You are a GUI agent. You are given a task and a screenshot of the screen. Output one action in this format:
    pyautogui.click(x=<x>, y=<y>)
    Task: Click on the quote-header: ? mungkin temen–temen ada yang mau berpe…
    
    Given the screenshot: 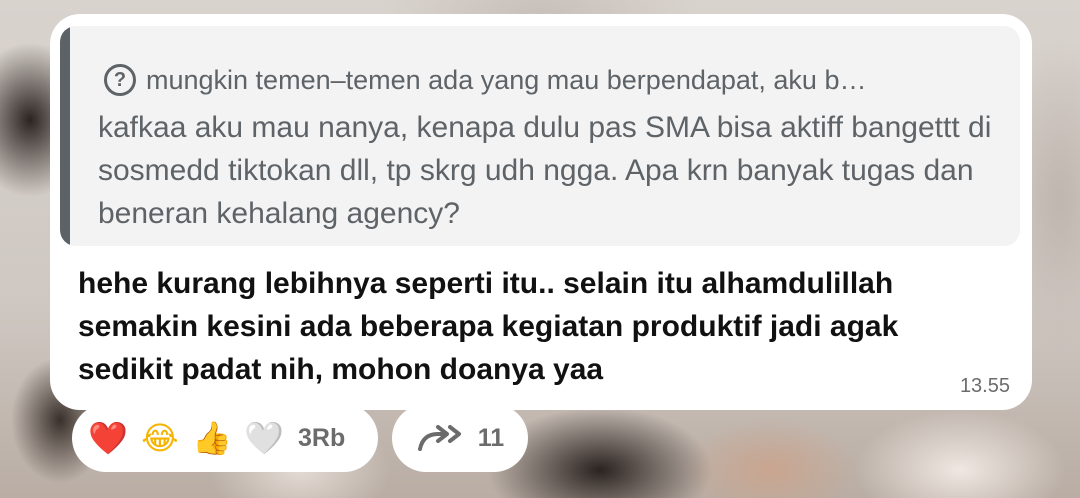 What is the action you would take?
    pyautogui.click(x=485, y=80)
    